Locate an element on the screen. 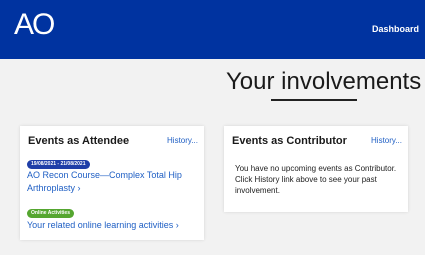  page-title: Your involvements is located at coordinates (324, 81).